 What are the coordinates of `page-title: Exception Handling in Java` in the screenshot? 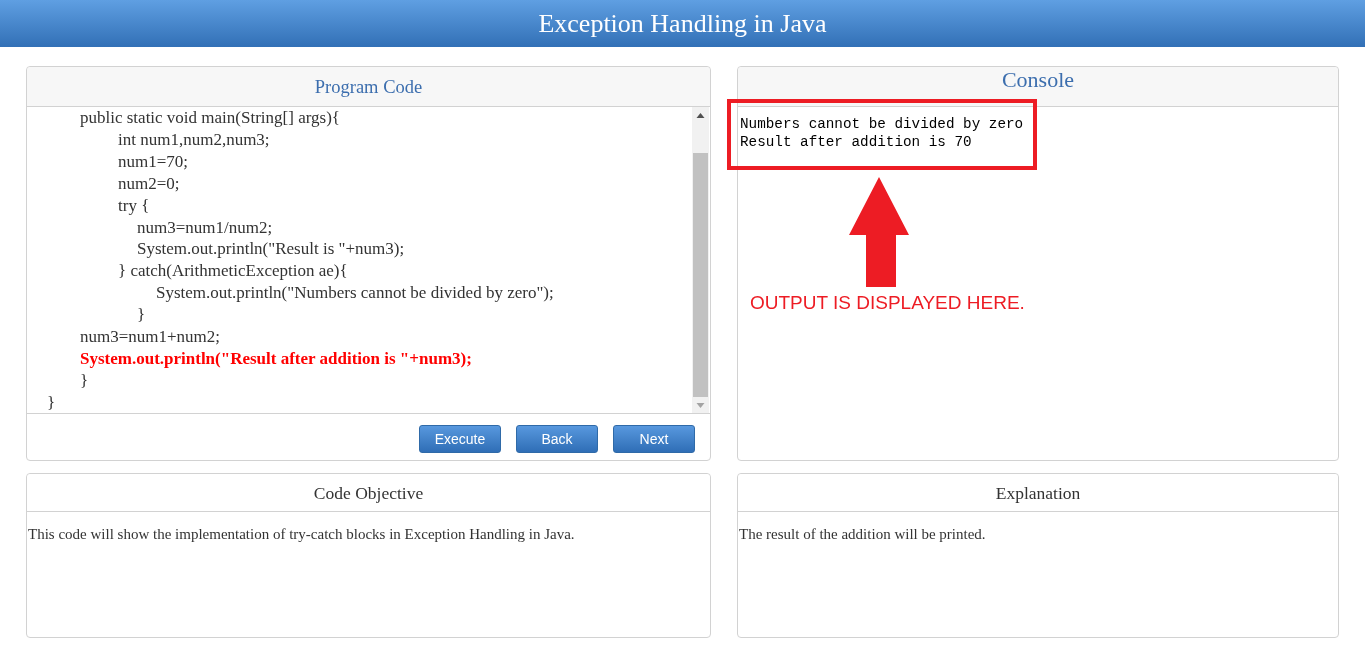 It's located at (682, 23).